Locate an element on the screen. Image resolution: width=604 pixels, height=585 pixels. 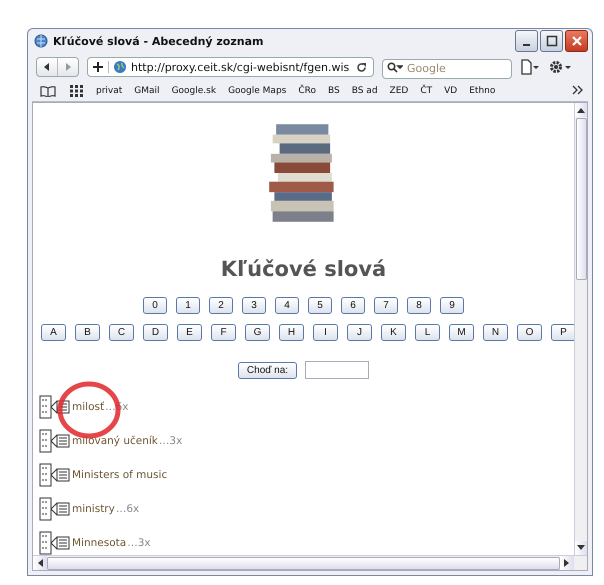
letter-button: P is located at coordinates (562, 332).